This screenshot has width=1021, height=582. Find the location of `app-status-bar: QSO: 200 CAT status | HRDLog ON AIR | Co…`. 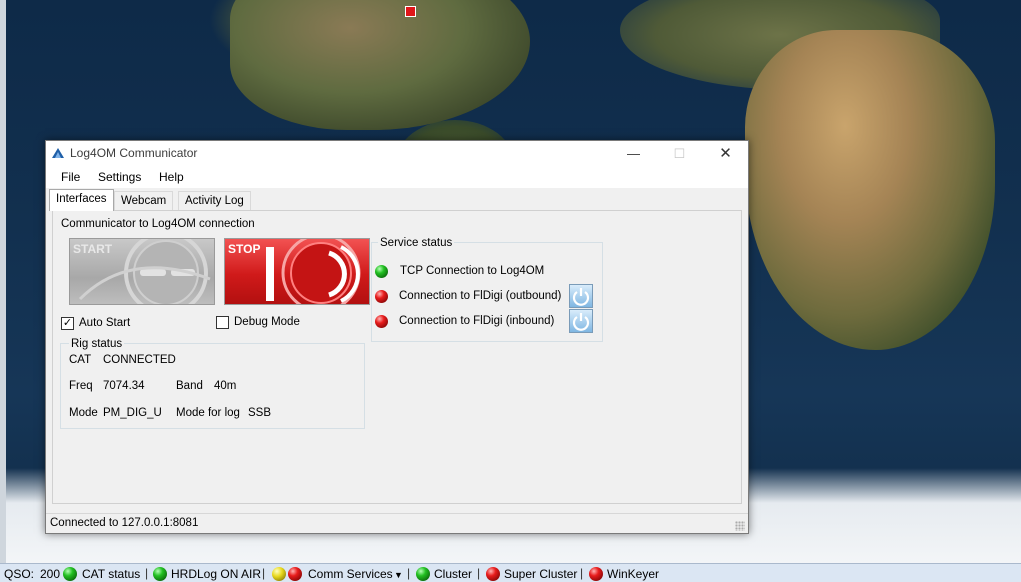

app-status-bar: QSO: 200 CAT status | HRDLog ON AIR | Co… is located at coordinates (510, 572).